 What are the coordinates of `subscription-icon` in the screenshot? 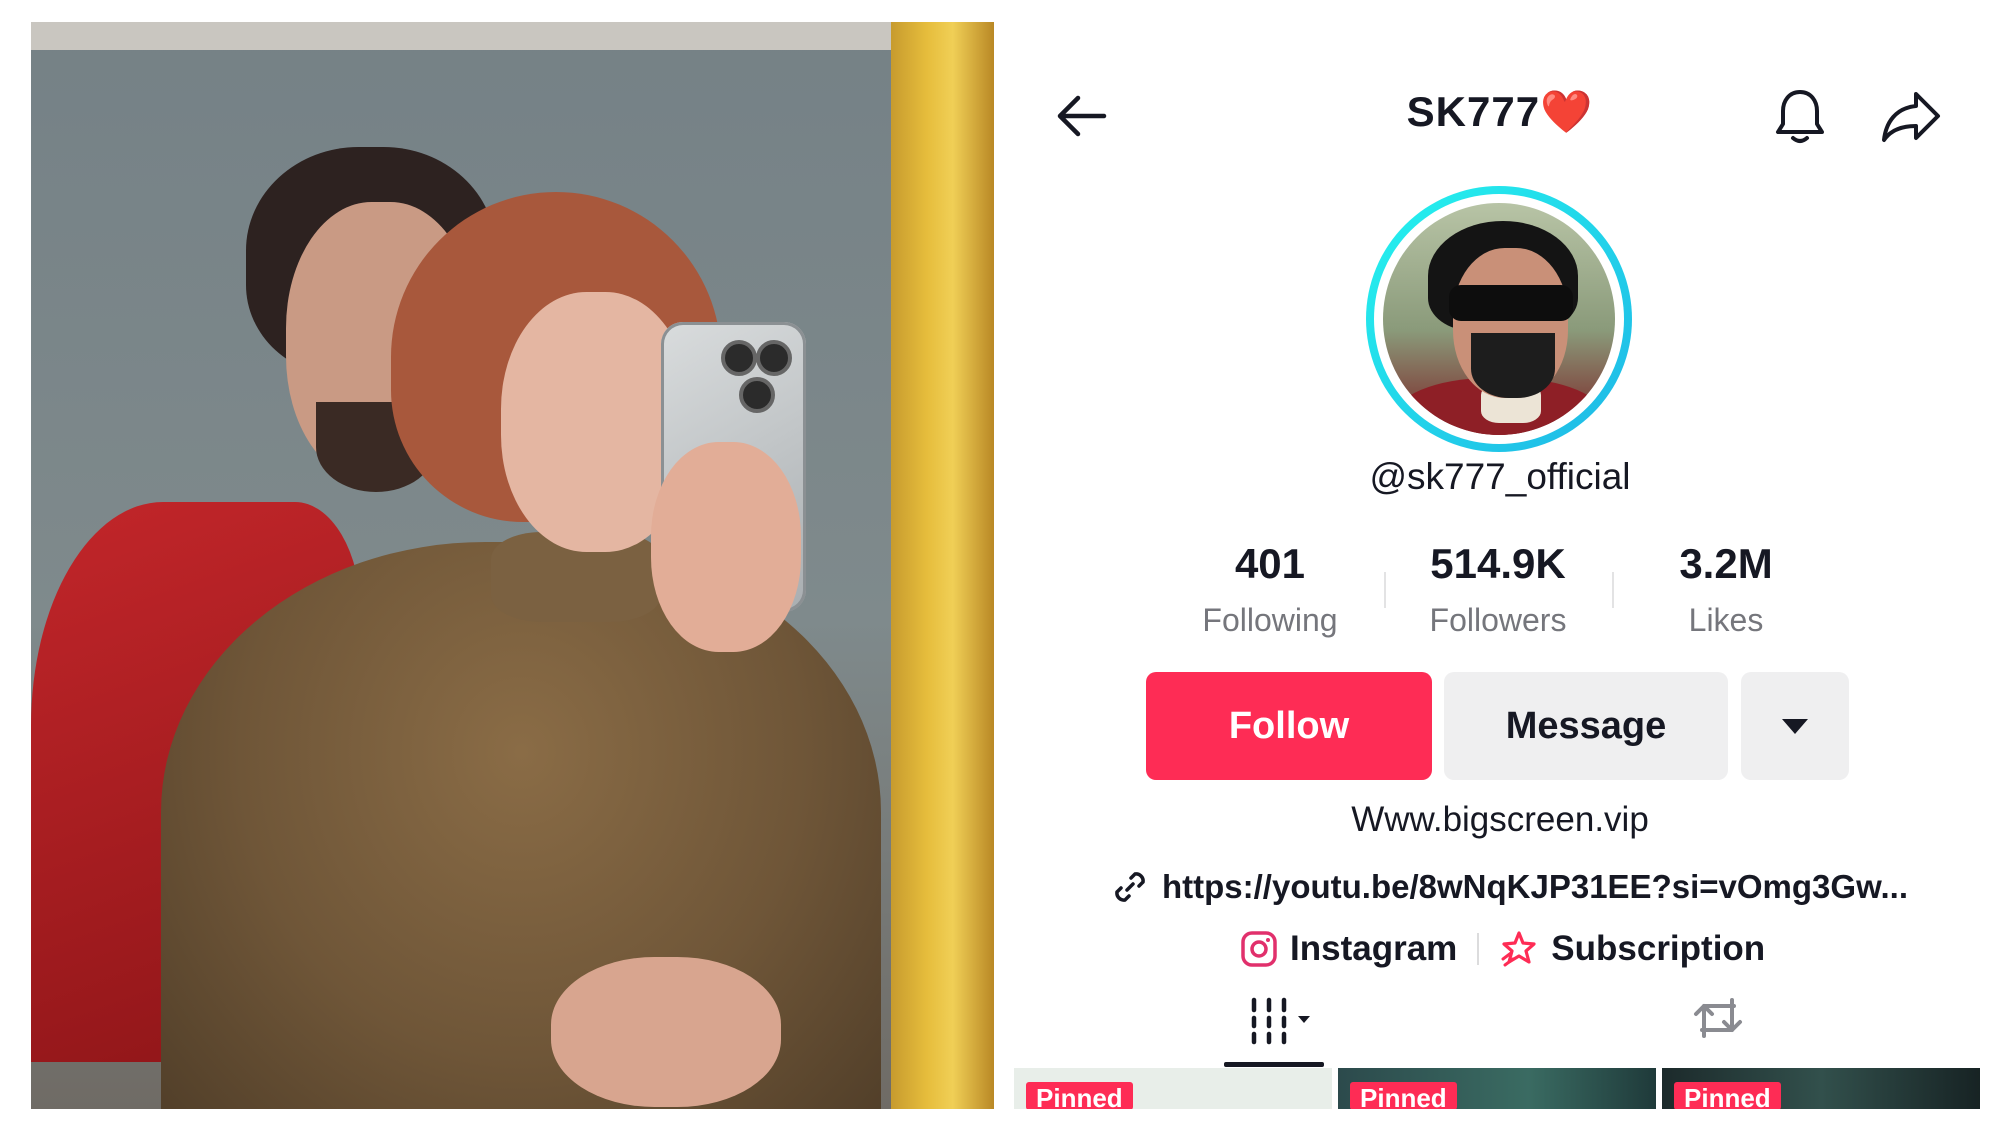 It's located at (1518, 949).